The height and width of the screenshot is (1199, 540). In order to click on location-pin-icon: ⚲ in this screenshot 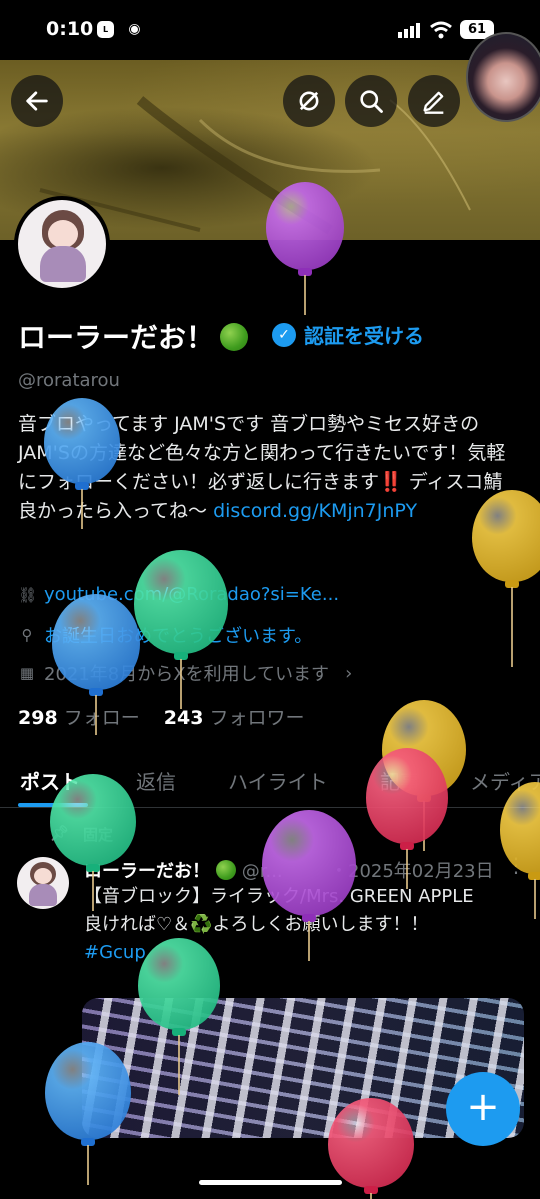, I will do `click(27, 635)`.